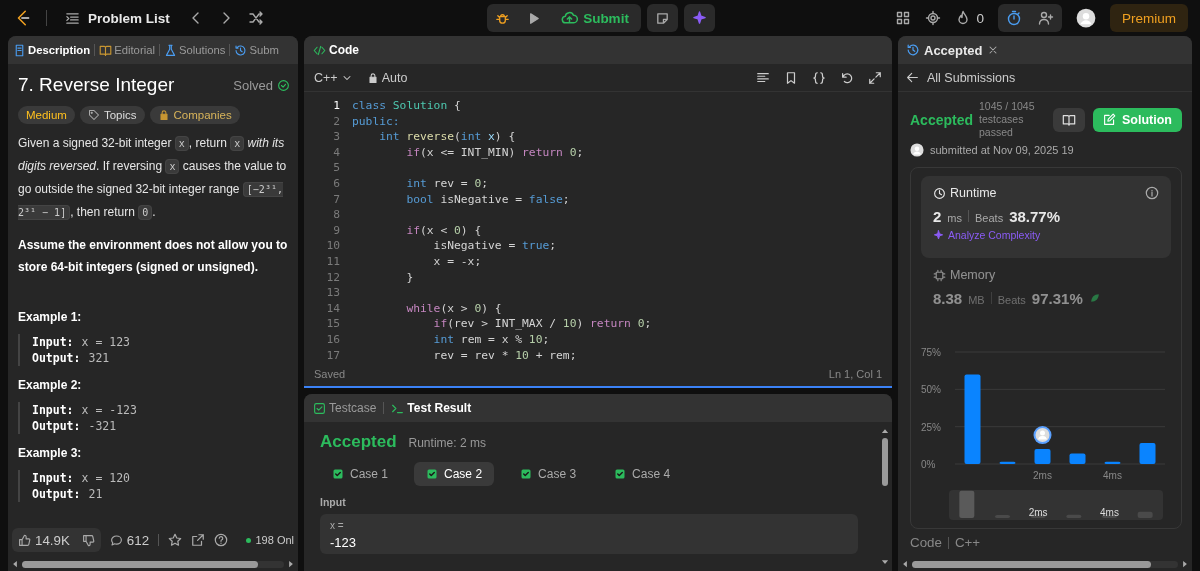 The width and height of the screenshot is (1200, 571). What do you see at coordinates (52, 50) in the screenshot?
I see `panel-tab: Description` at bounding box center [52, 50].